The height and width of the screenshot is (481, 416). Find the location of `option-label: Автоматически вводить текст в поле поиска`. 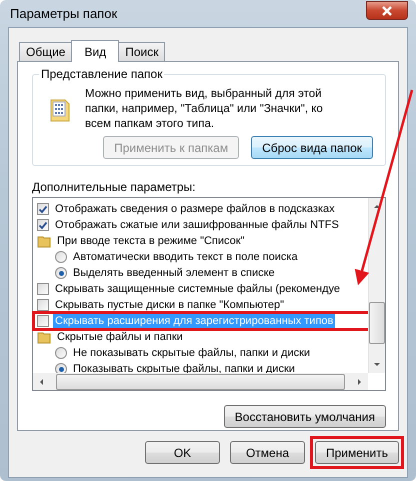

option-label: Автоматически вводить текст в поле поиска is located at coordinates (185, 257).